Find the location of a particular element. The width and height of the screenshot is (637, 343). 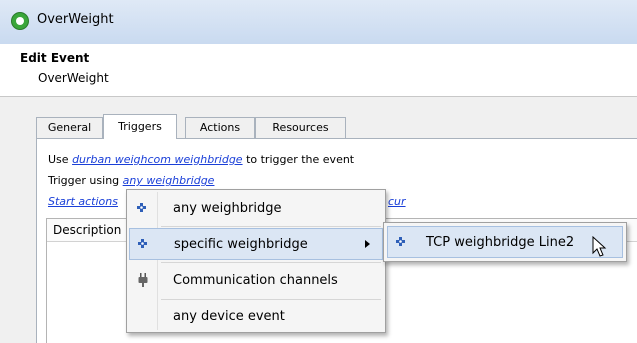

start-actions-link-end: cur is located at coordinates (397, 201).